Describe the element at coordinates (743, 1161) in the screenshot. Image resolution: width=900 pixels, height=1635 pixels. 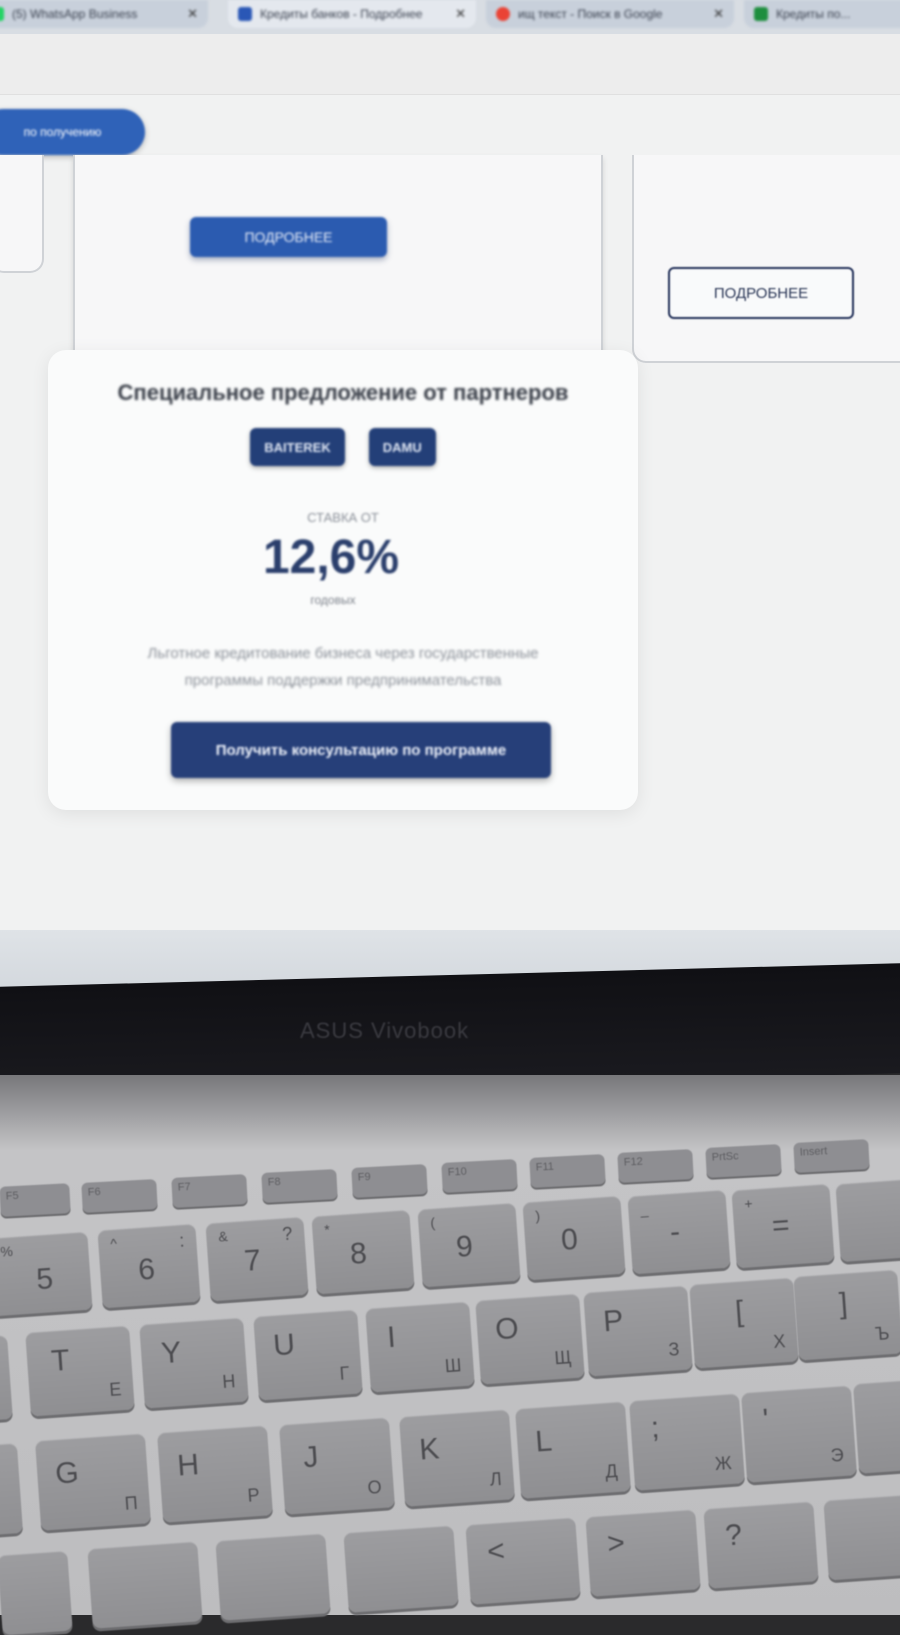
I see `fn-key: PrtSc` at that location.